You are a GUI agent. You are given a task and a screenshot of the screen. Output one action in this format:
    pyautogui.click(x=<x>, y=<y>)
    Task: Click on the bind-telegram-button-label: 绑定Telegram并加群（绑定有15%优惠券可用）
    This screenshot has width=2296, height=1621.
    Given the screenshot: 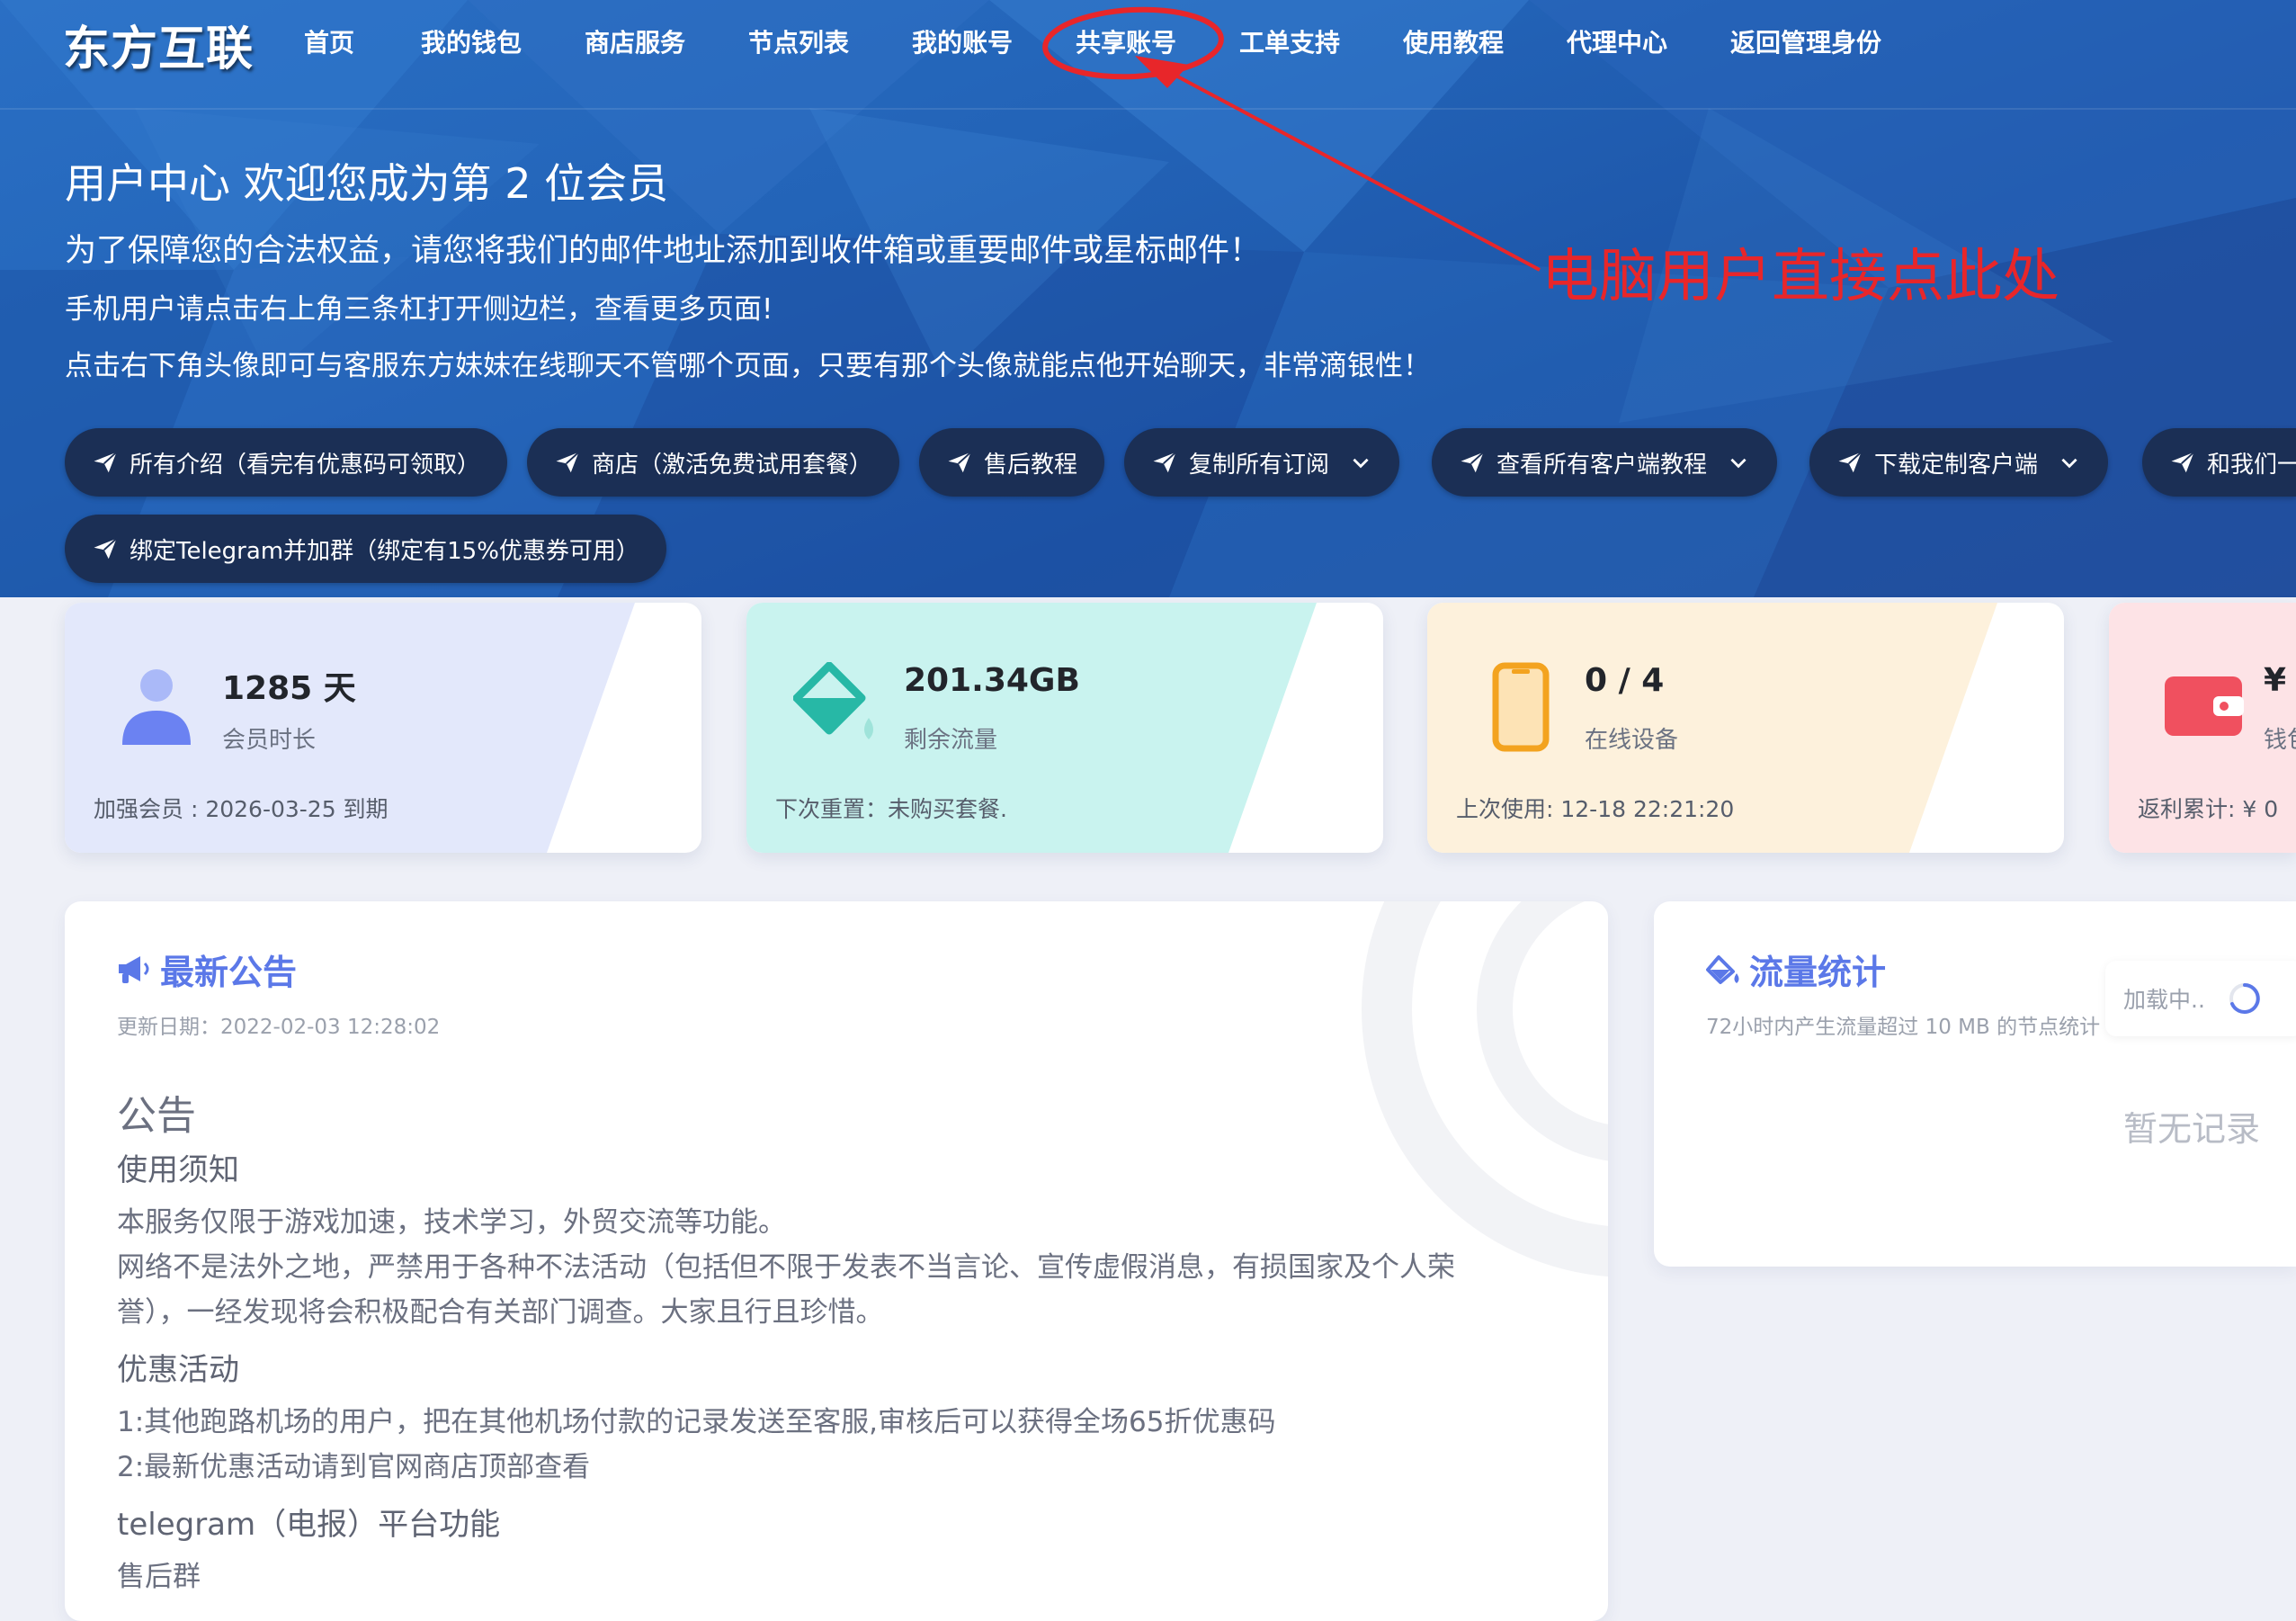 What is the action you would take?
    pyautogui.click(x=385, y=551)
    